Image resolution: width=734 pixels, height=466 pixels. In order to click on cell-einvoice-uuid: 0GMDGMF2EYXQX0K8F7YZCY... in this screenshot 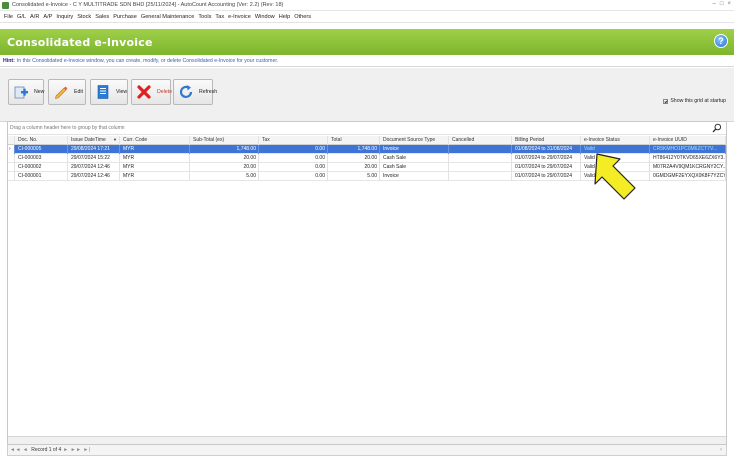, I will do `click(688, 176)`.